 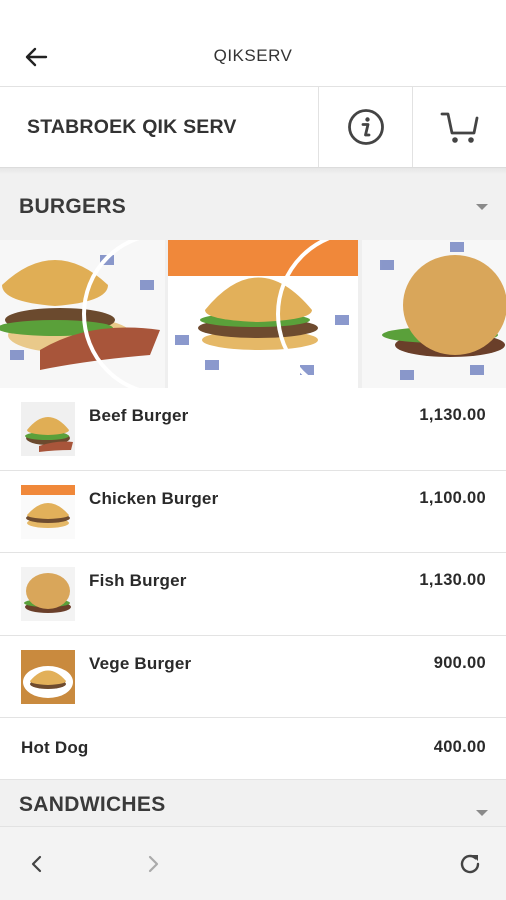 What do you see at coordinates (452, 497) in the screenshot?
I see `item-price: 1,100.00` at bounding box center [452, 497].